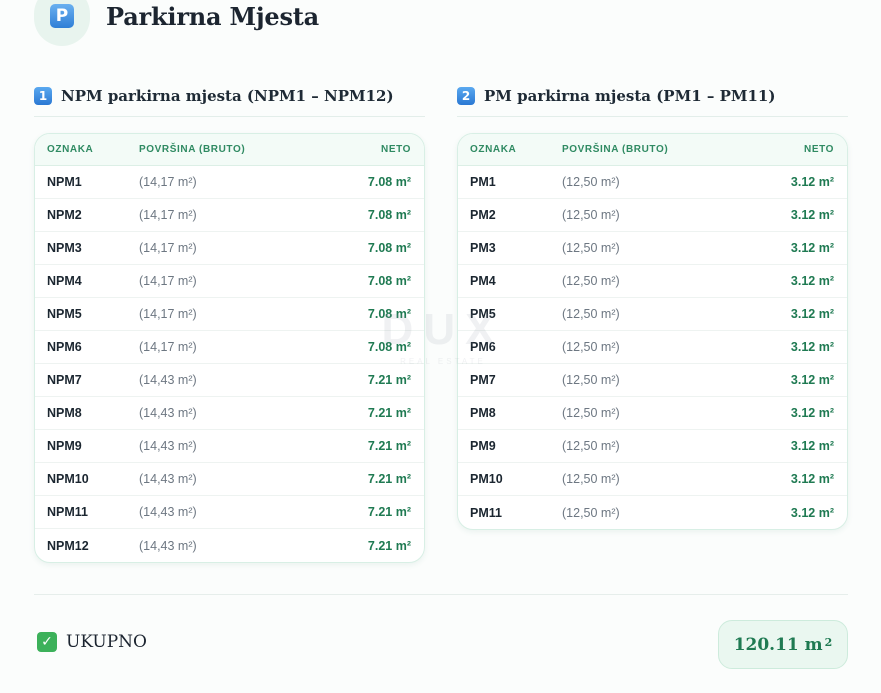  What do you see at coordinates (483, 215) in the screenshot?
I see `cell-oznaka: PM2` at bounding box center [483, 215].